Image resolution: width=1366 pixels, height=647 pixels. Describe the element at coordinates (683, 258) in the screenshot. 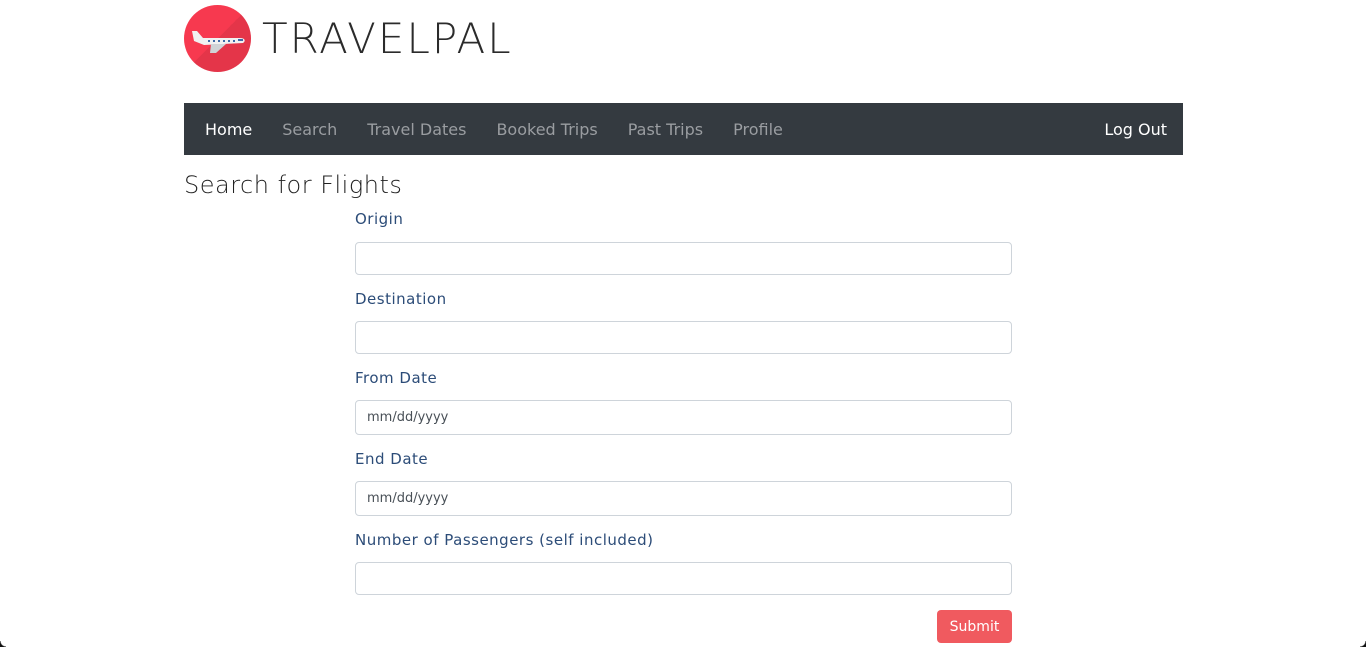

I see `origin-input` at that location.